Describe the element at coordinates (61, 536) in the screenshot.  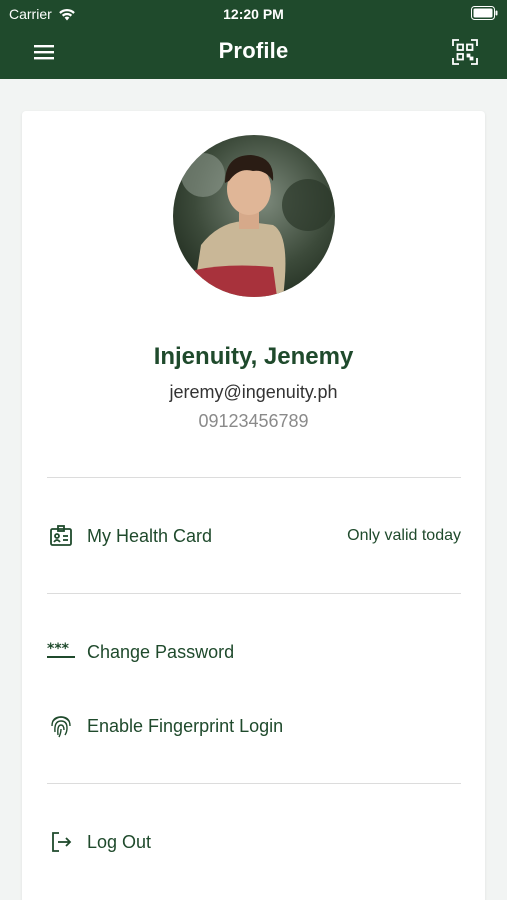
I see `id-card-icon` at that location.